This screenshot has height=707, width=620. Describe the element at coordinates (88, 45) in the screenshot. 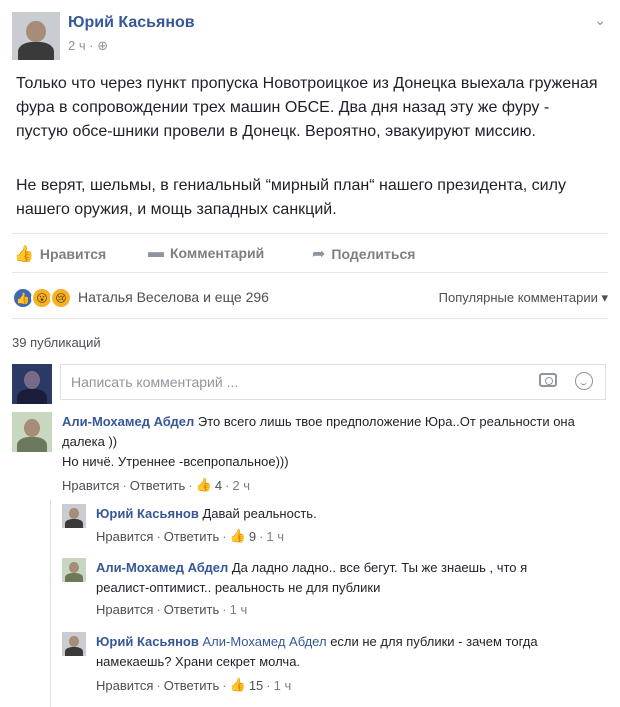

I see `post-meta: 2 ч · ⊕` at that location.